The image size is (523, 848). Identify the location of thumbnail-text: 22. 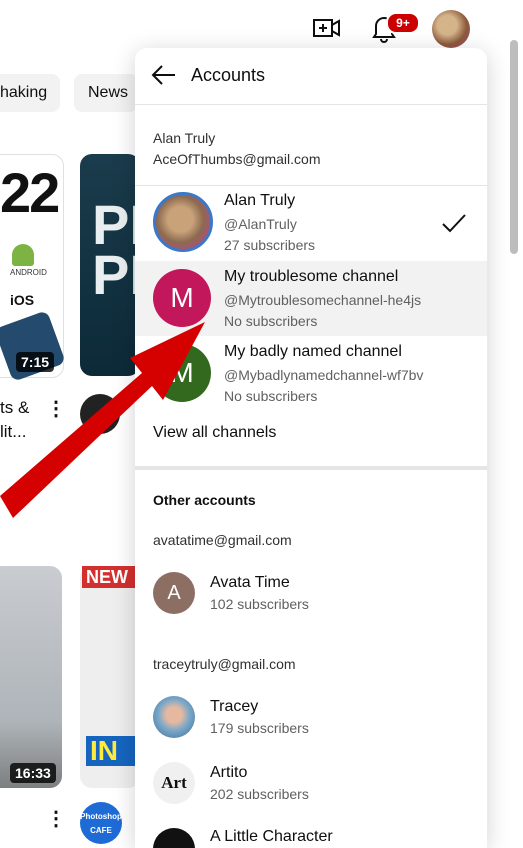
(30, 192).